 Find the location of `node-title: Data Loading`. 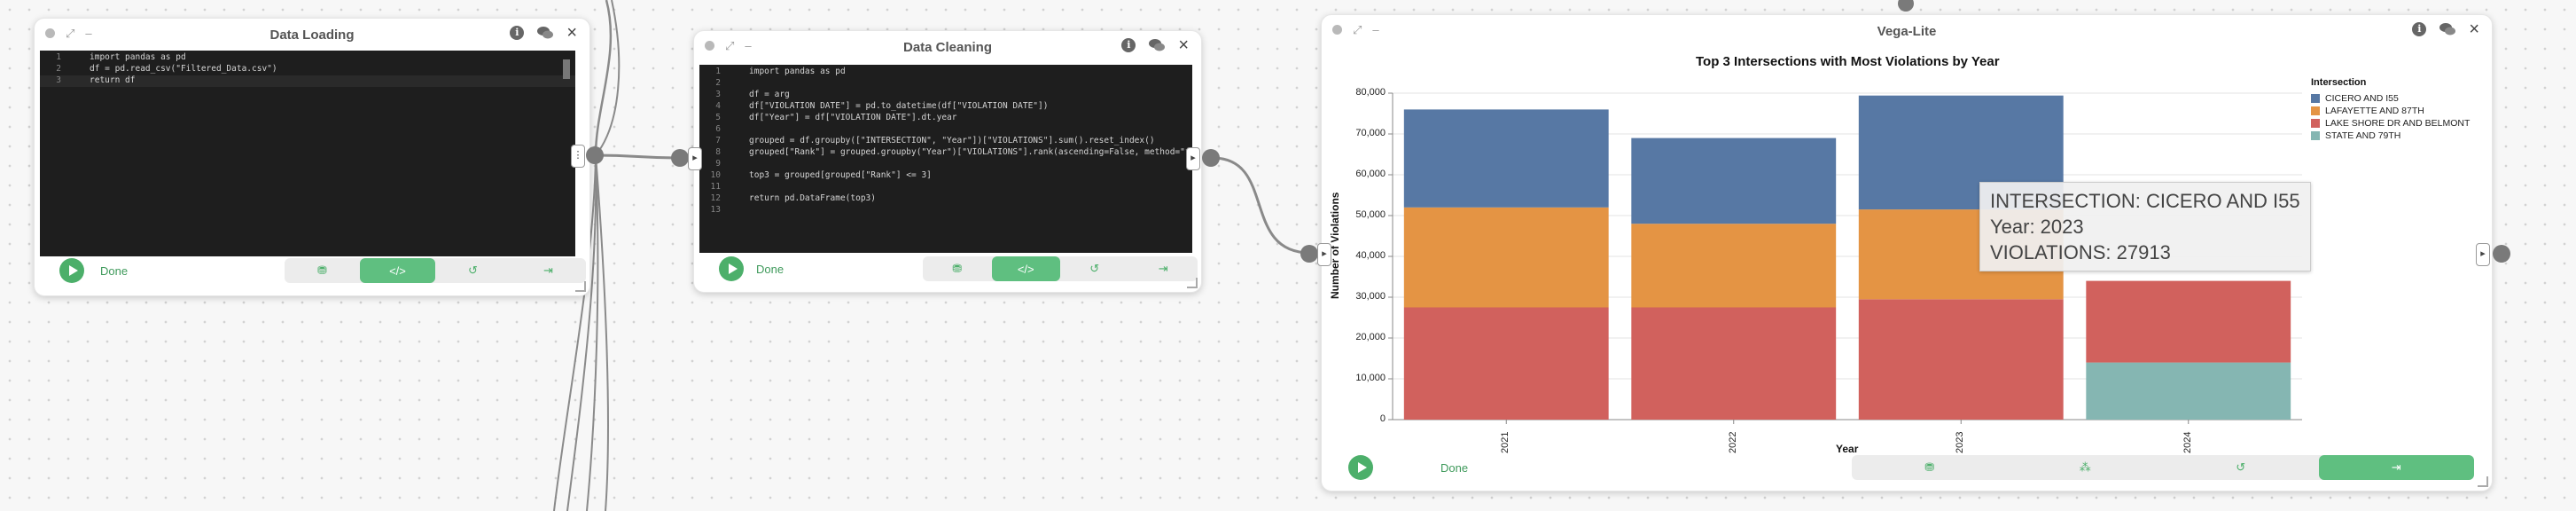

node-title: Data Loading is located at coordinates (312, 35).